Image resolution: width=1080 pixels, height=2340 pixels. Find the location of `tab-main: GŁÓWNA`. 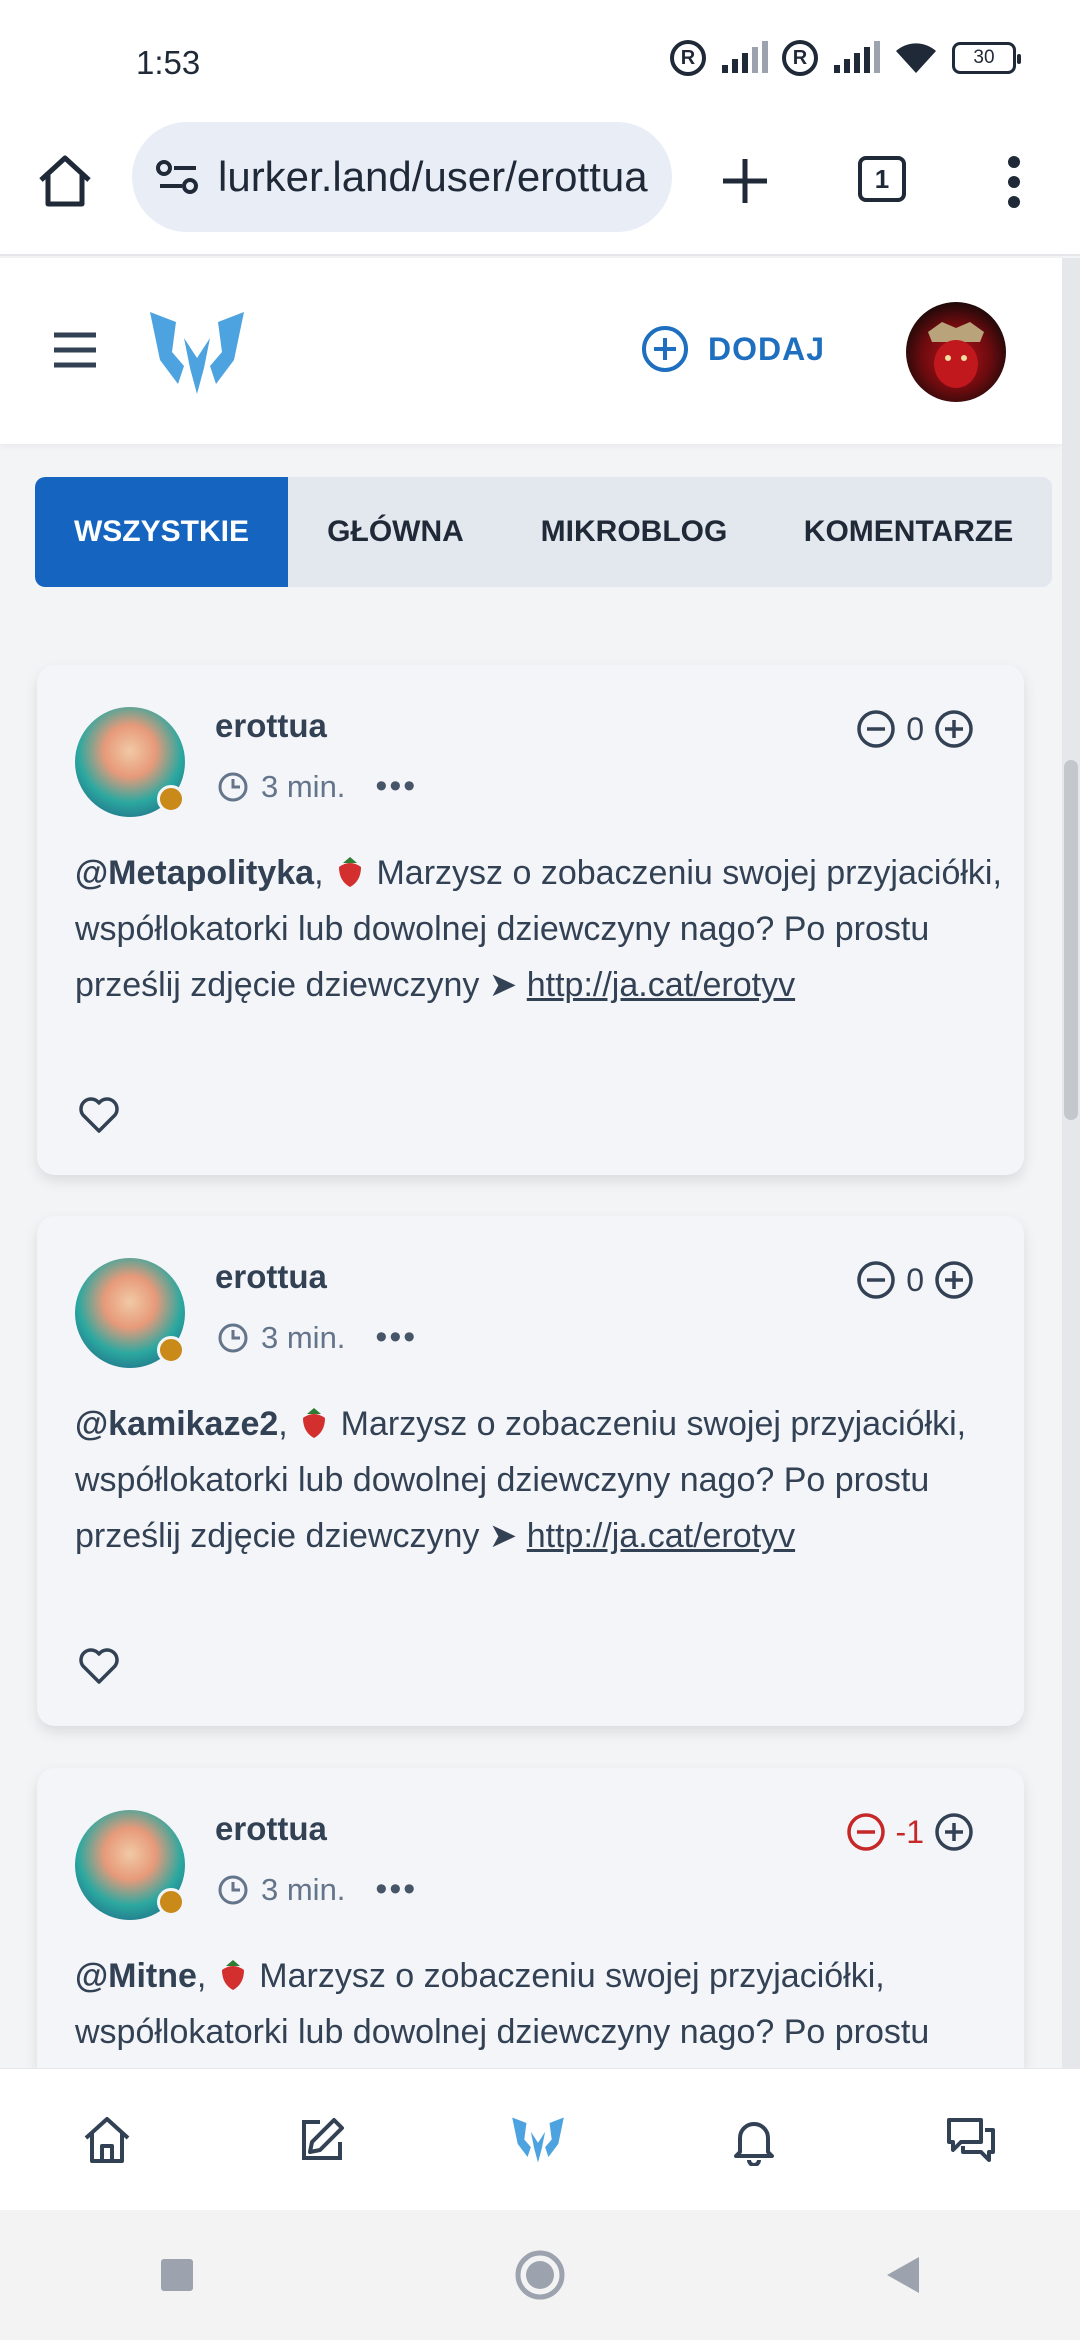

tab-main: GŁÓWNA is located at coordinates (395, 532).